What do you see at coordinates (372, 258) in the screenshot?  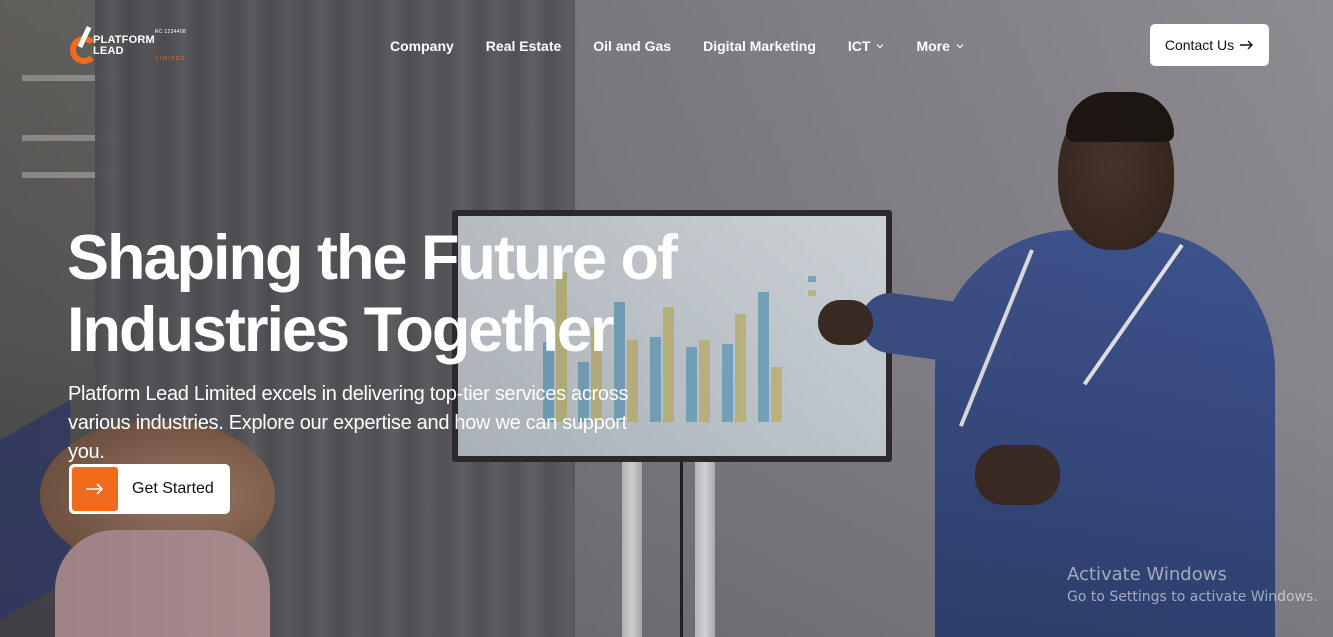 I see `hero-headline-line: Shaping the Future of` at bounding box center [372, 258].